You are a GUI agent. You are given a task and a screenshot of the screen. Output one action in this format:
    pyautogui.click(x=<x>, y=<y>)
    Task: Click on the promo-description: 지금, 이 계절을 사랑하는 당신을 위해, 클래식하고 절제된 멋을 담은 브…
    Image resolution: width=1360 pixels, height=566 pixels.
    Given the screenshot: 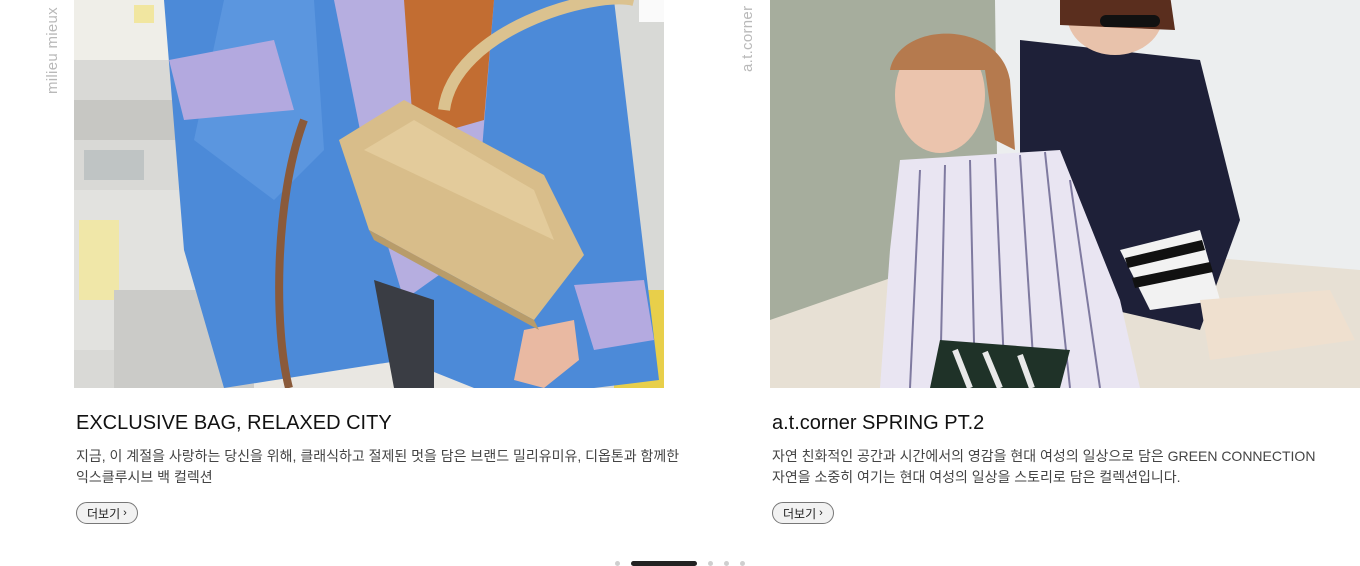 What is the action you would take?
    pyautogui.click(x=378, y=467)
    